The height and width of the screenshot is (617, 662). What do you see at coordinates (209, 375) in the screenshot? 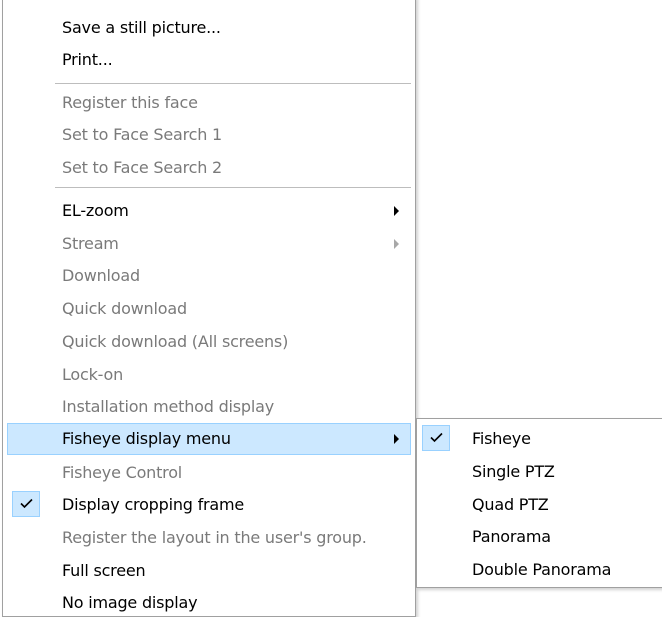
I see `lock-on-item: Lock-on` at bounding box center [209, 375].